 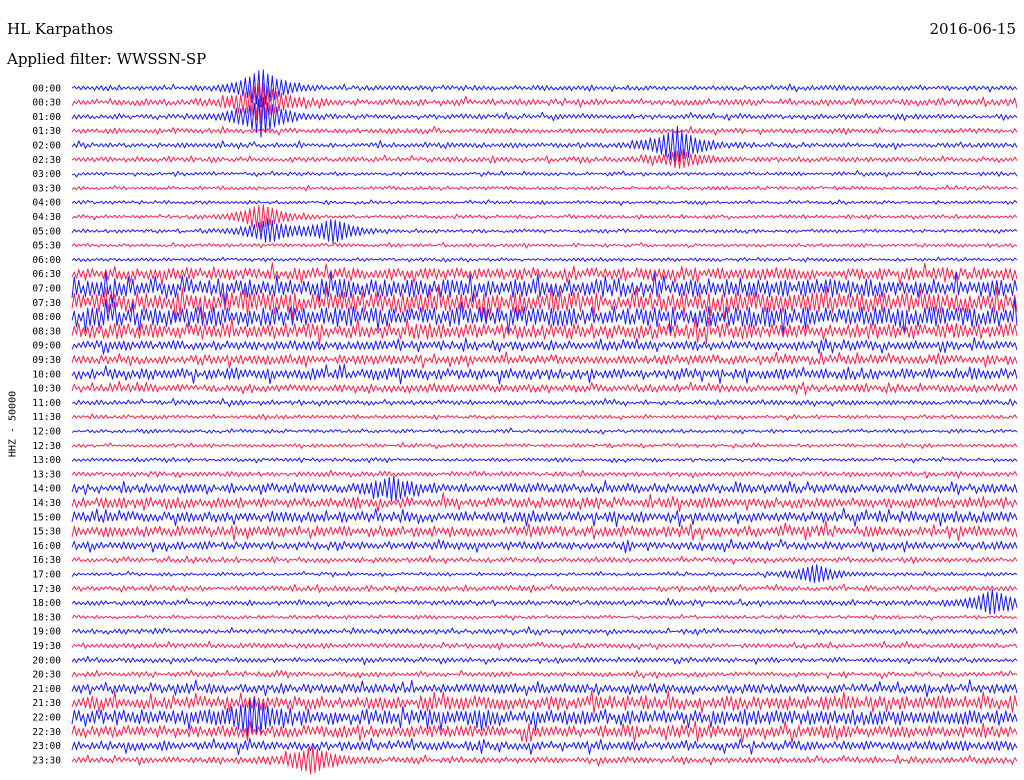 I want to click on time-tick-10-00: 10:00, so click(x=46, y=374).